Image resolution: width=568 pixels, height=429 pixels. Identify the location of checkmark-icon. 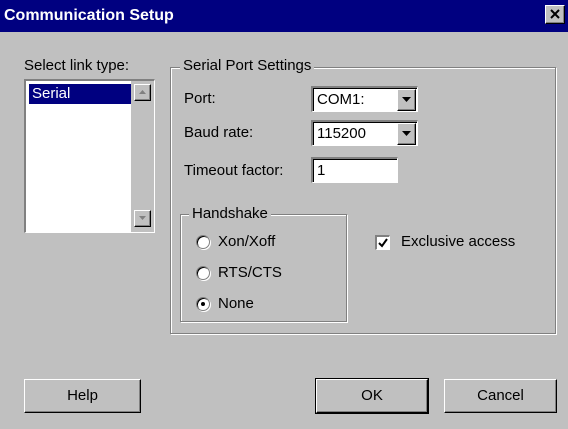
(383, 243).